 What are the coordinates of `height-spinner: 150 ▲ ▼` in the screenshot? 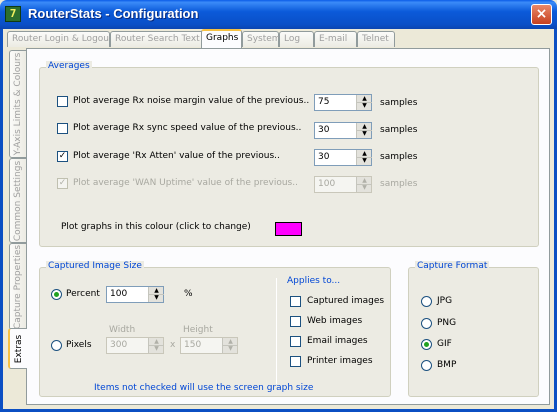 It's located at (209, 345).